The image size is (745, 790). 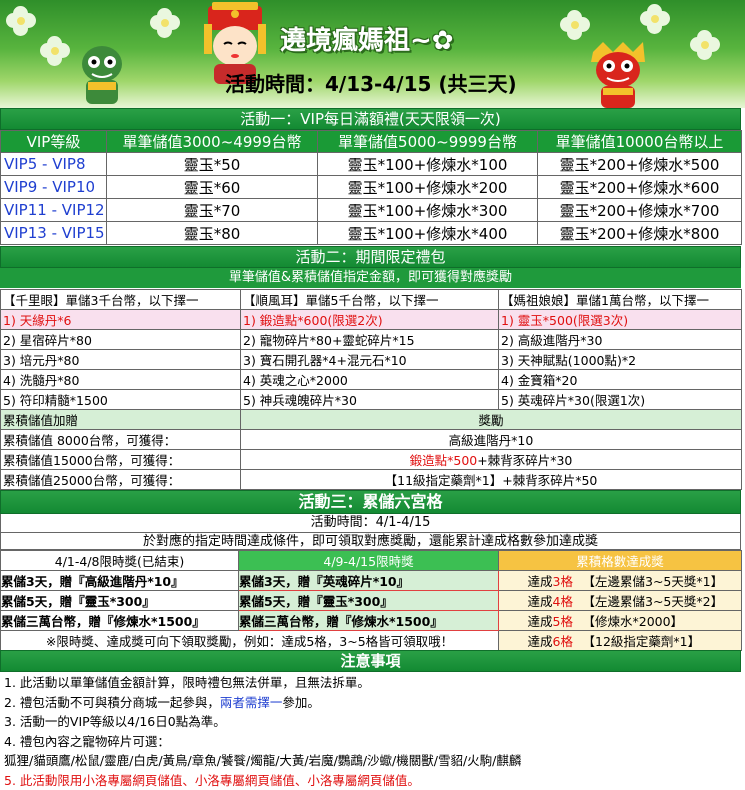 What do you see at coordinates (620, 340) in the screenshot?
I see `pack-option: 2) 高級進階丹*30` at bounding box center [620, 340].